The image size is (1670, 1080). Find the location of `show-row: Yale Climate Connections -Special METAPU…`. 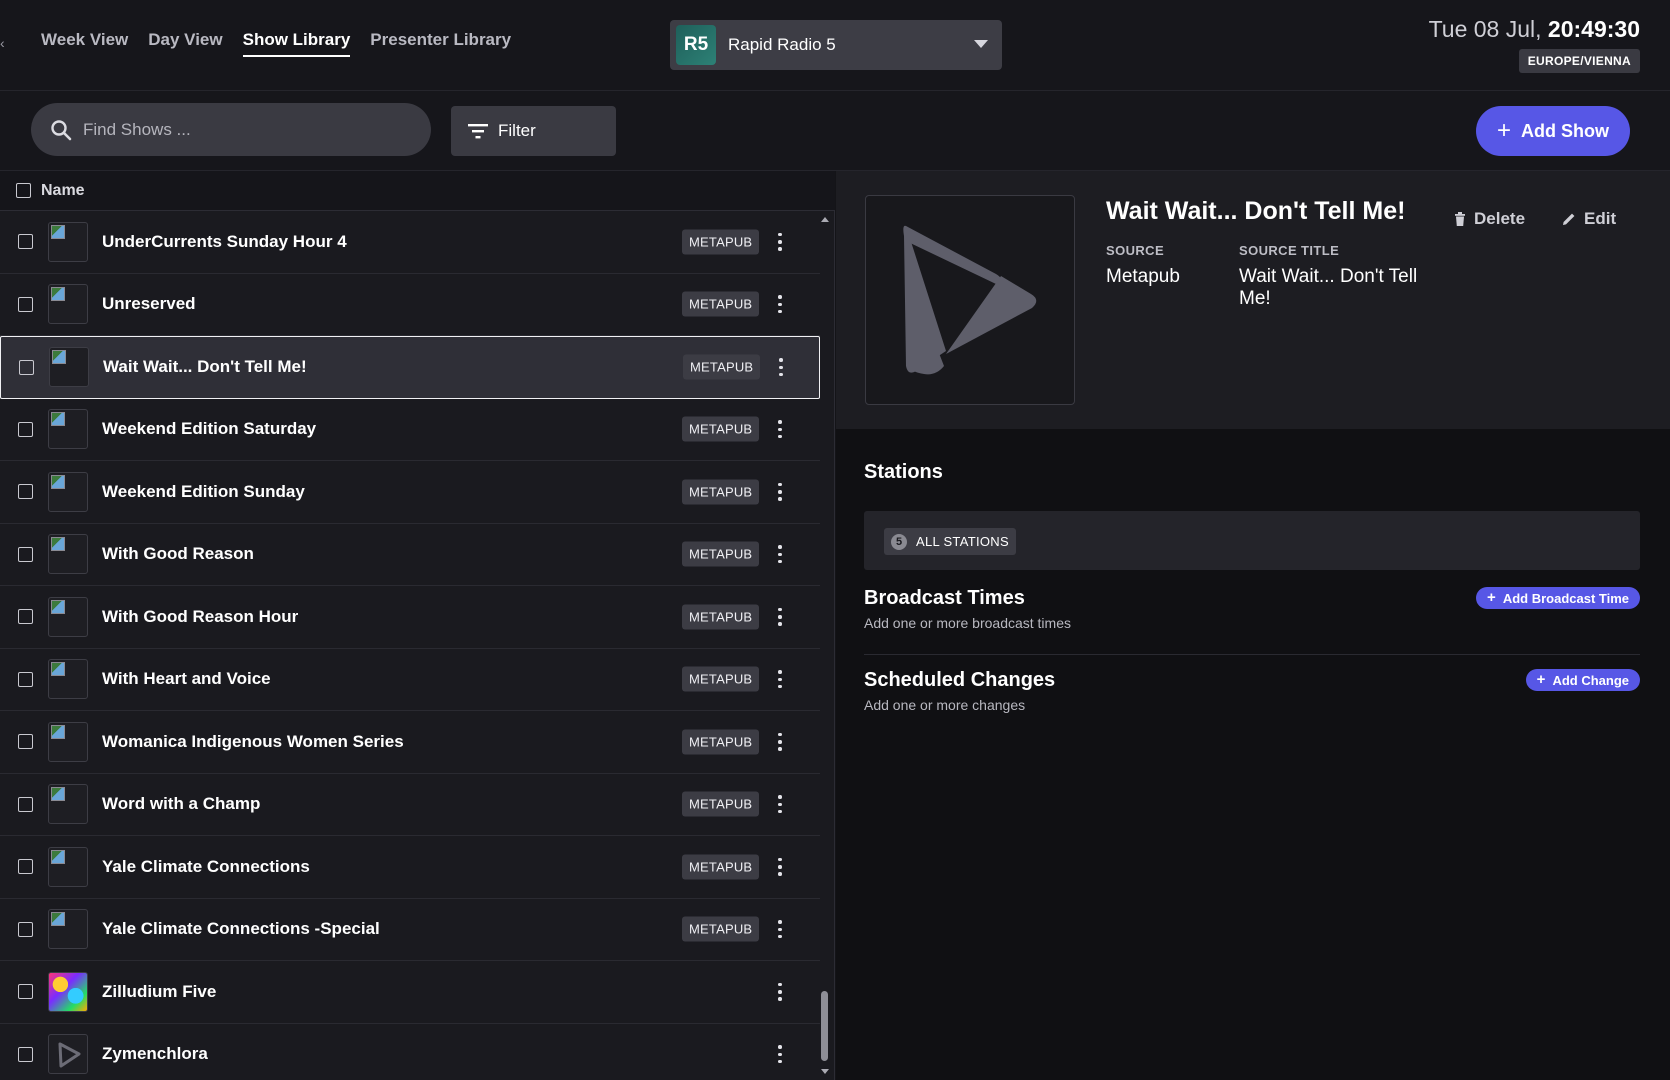

show-row: Yale Climate Connections -Special METAPU… is located at coordinates (410, 930).